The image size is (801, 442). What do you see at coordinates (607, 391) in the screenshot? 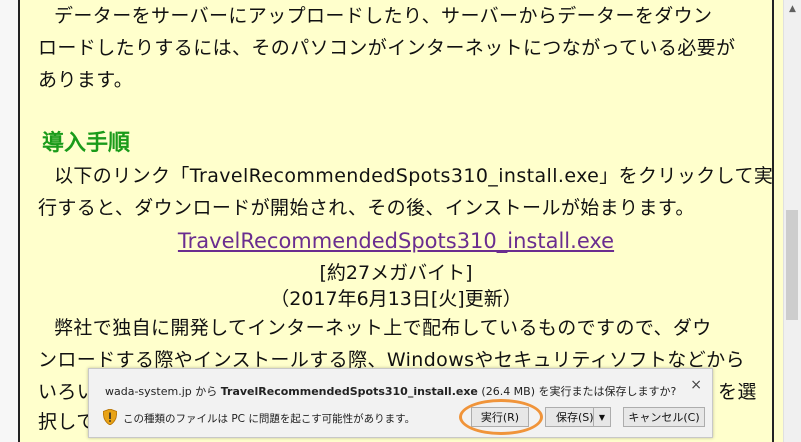
I see `download-question: を実行または保存しますか?` at bounding box center [607, 391].